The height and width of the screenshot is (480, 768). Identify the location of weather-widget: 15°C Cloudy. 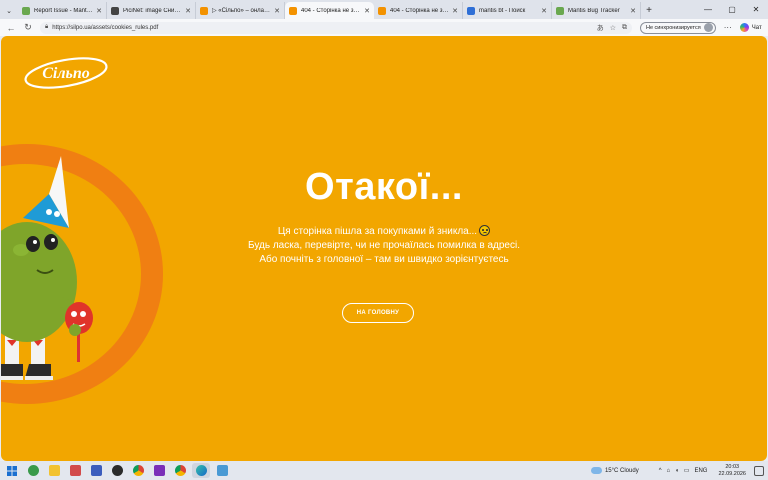
(614, 470).